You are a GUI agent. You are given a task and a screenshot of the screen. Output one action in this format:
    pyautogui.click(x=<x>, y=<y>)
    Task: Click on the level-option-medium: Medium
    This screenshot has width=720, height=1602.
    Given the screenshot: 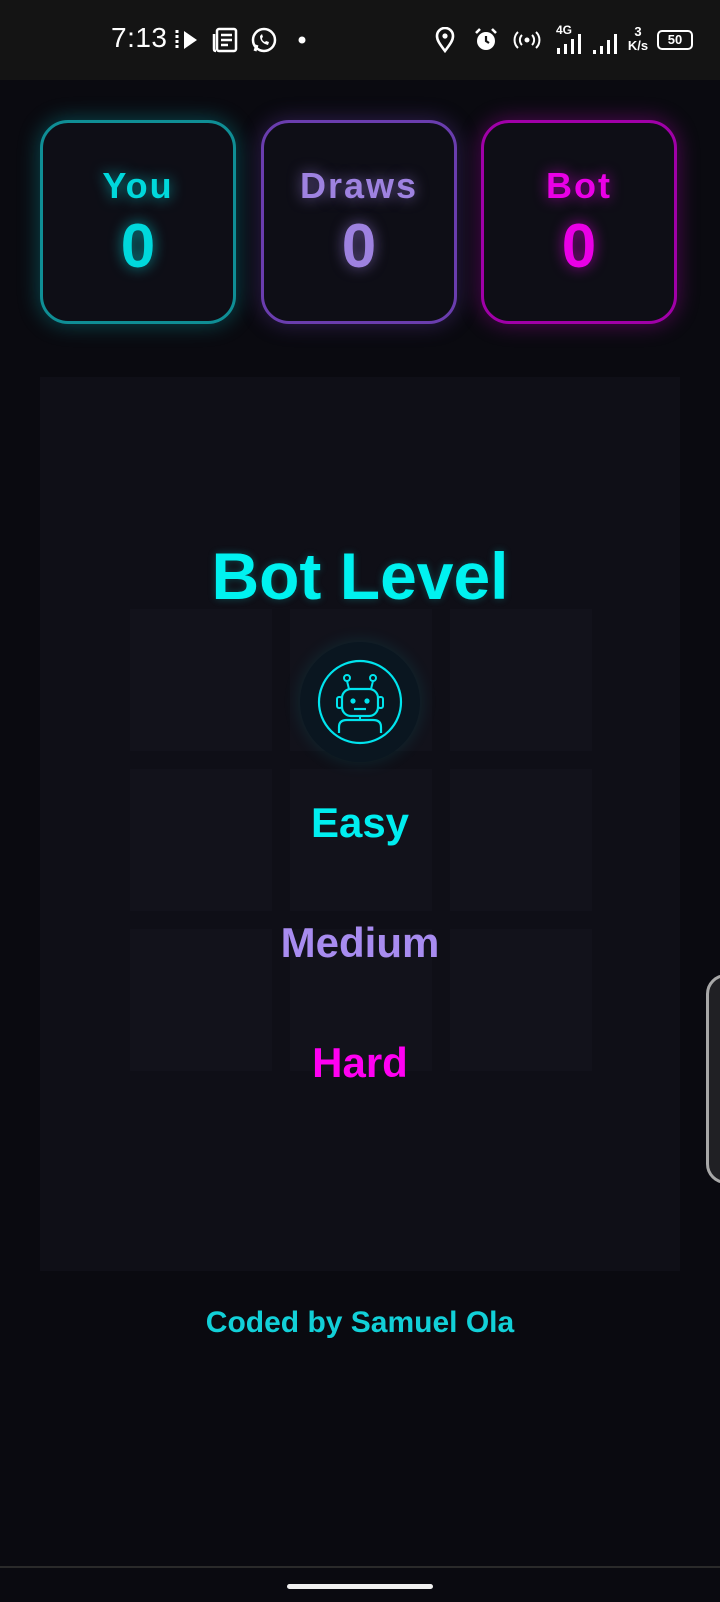 What is the action you would take?
    pyautogui.click(x=360, y=943)
    